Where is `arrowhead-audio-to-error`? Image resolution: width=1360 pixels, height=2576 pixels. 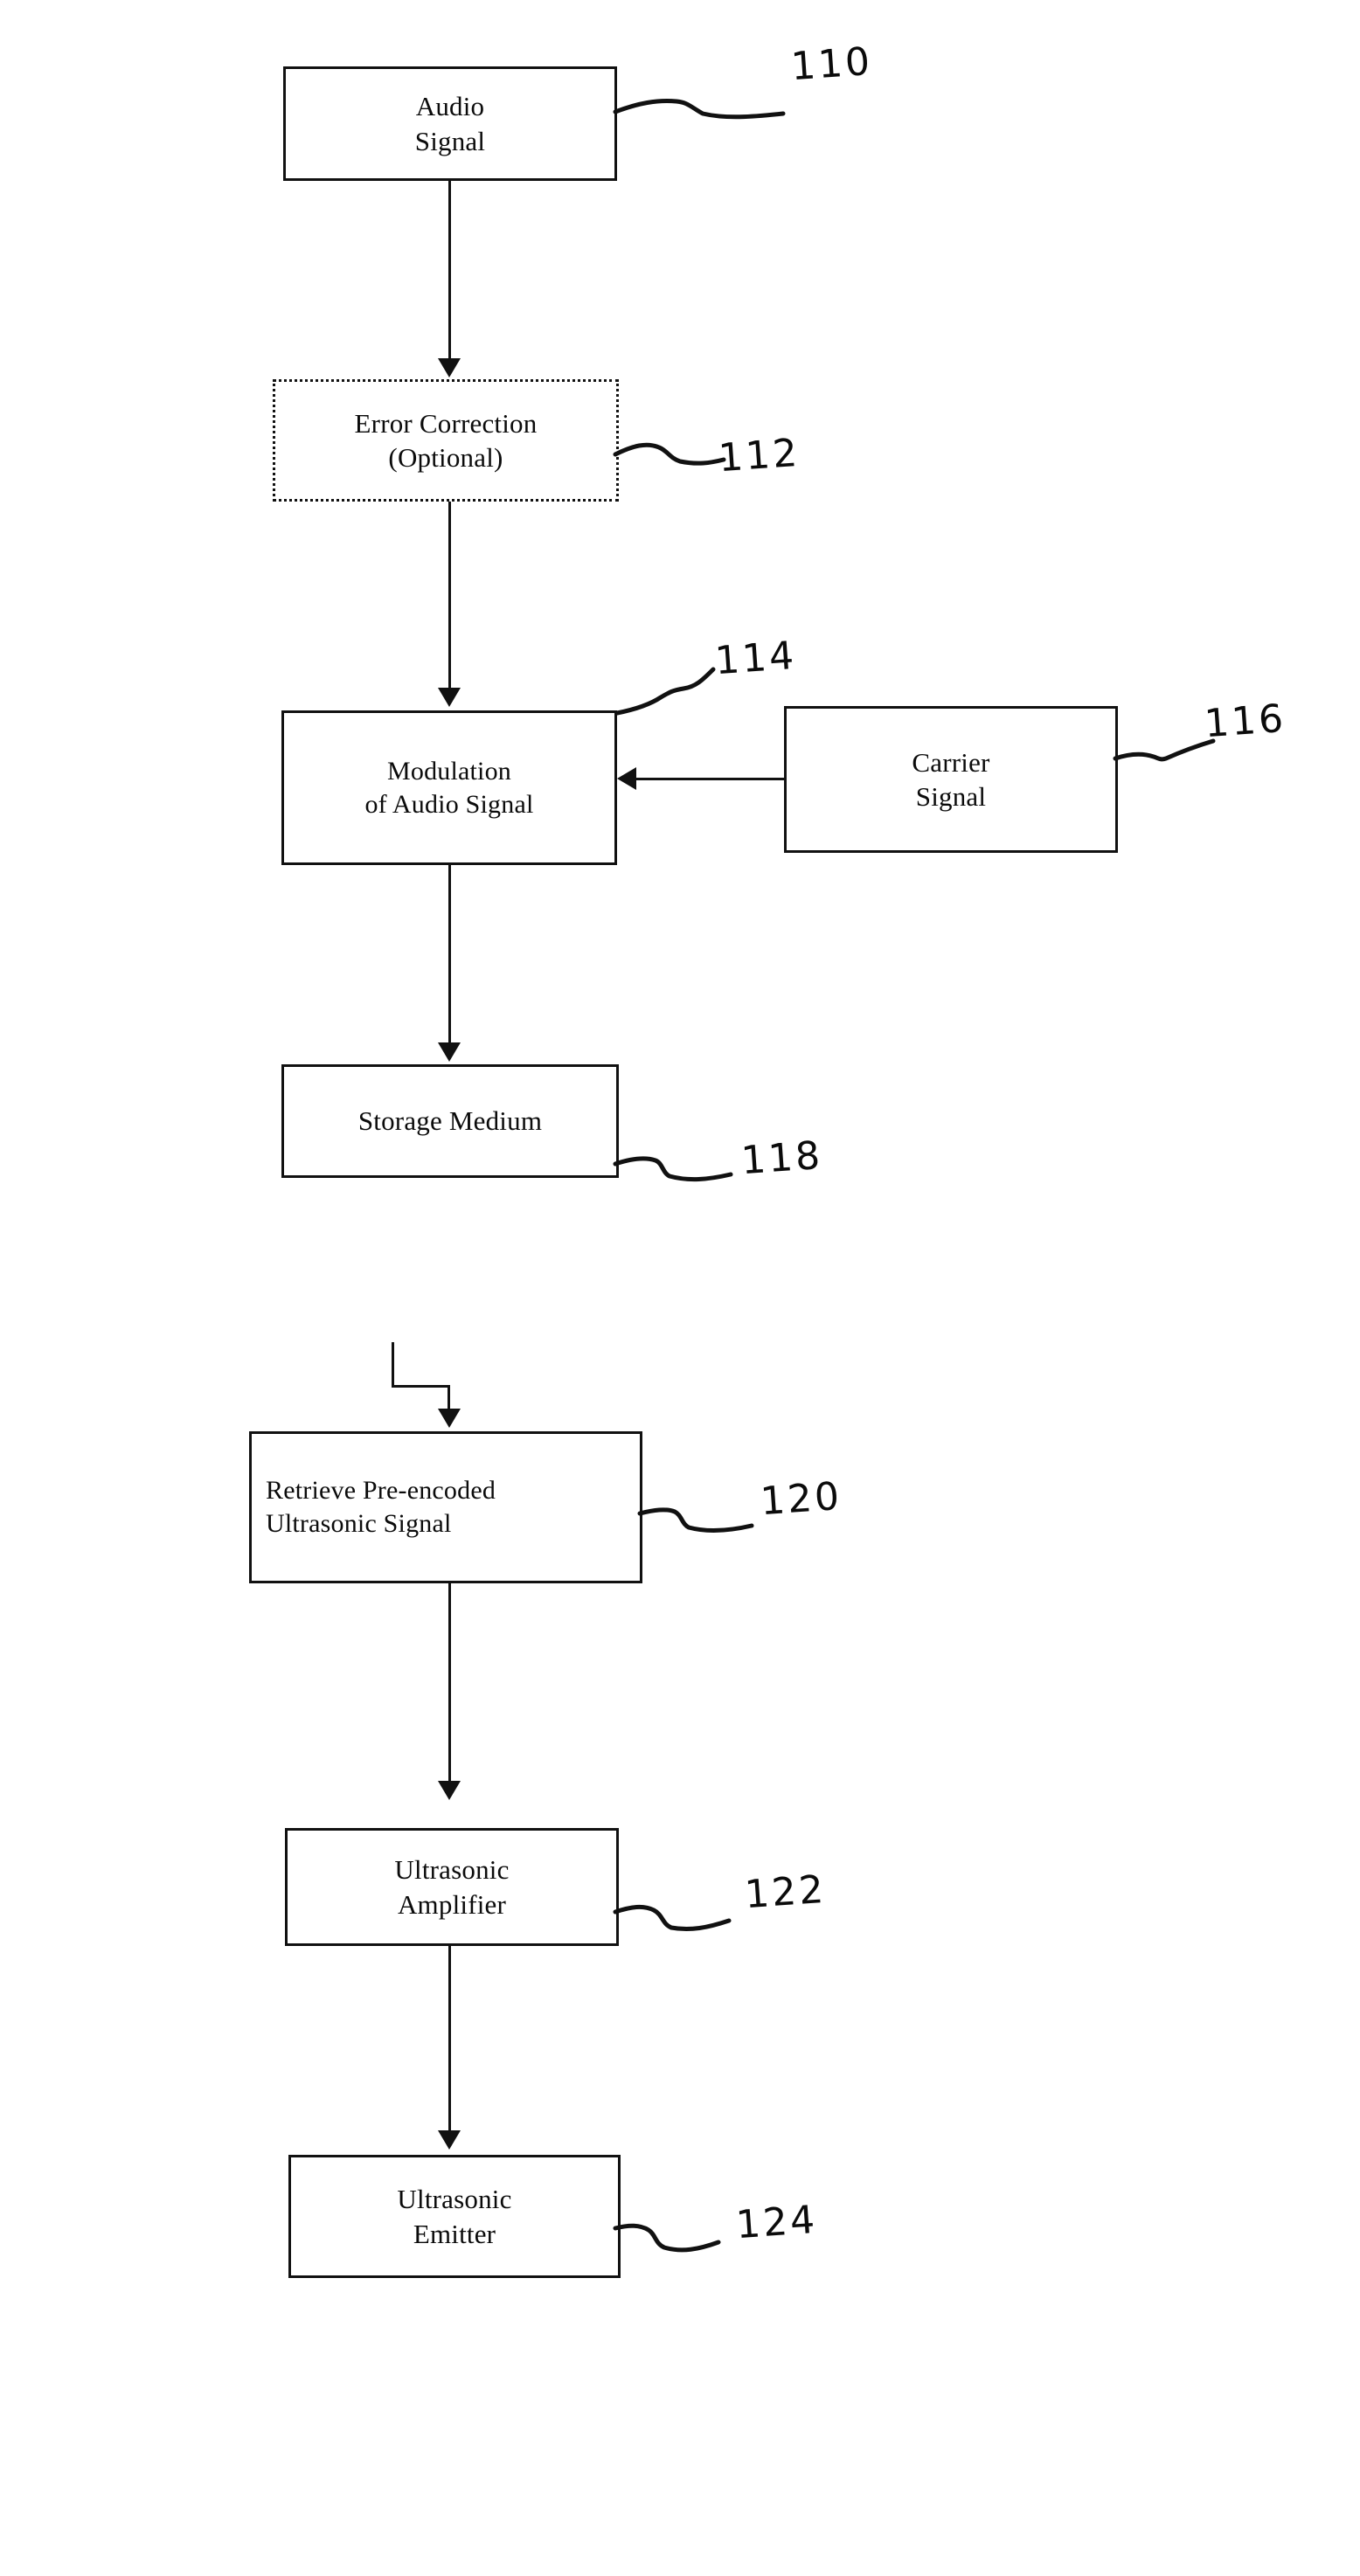 arrowhead-audio-to-error is located at coordinates (449, 367).